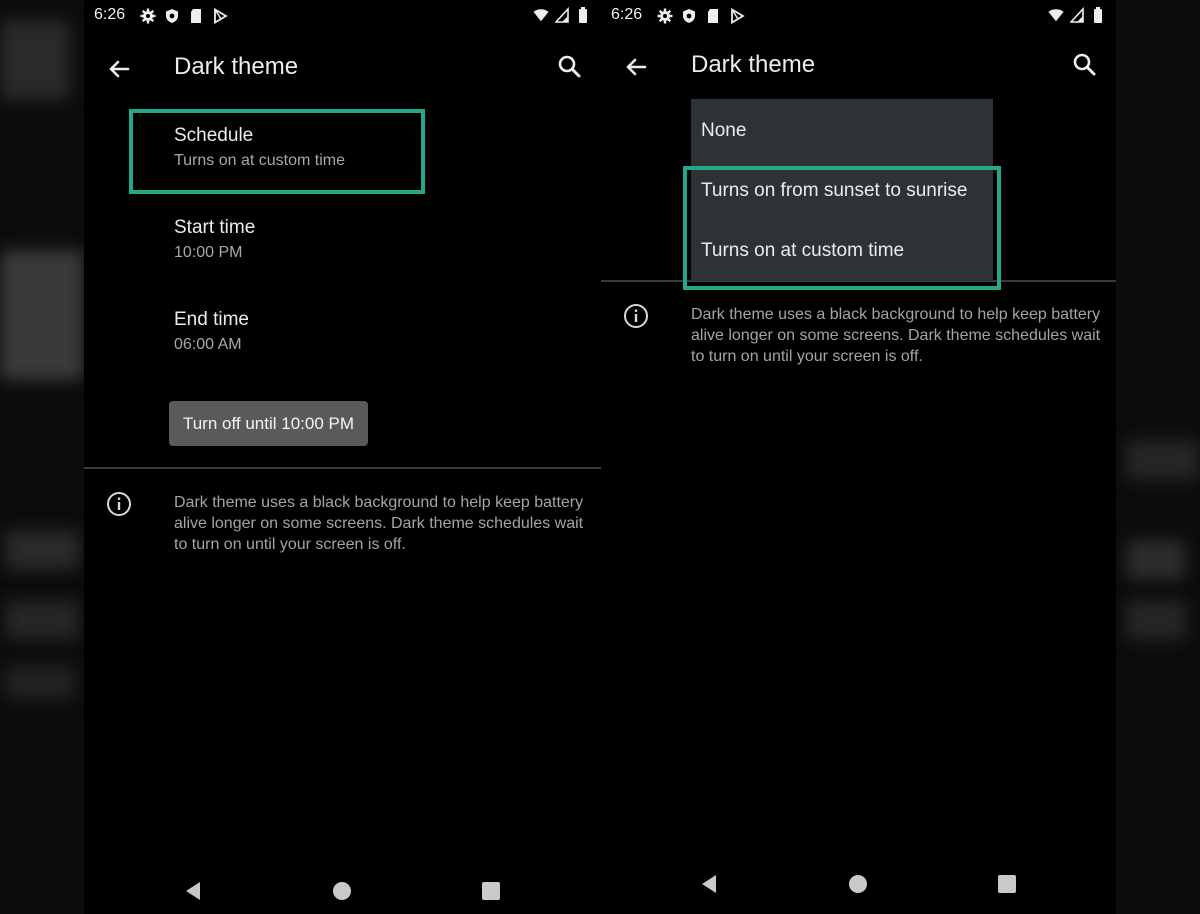 This screenshot has height=914, width=1200. Describe the element at coordinates (214, 135) in the screenshot. I see `schedule-title: Schedule` at that location.